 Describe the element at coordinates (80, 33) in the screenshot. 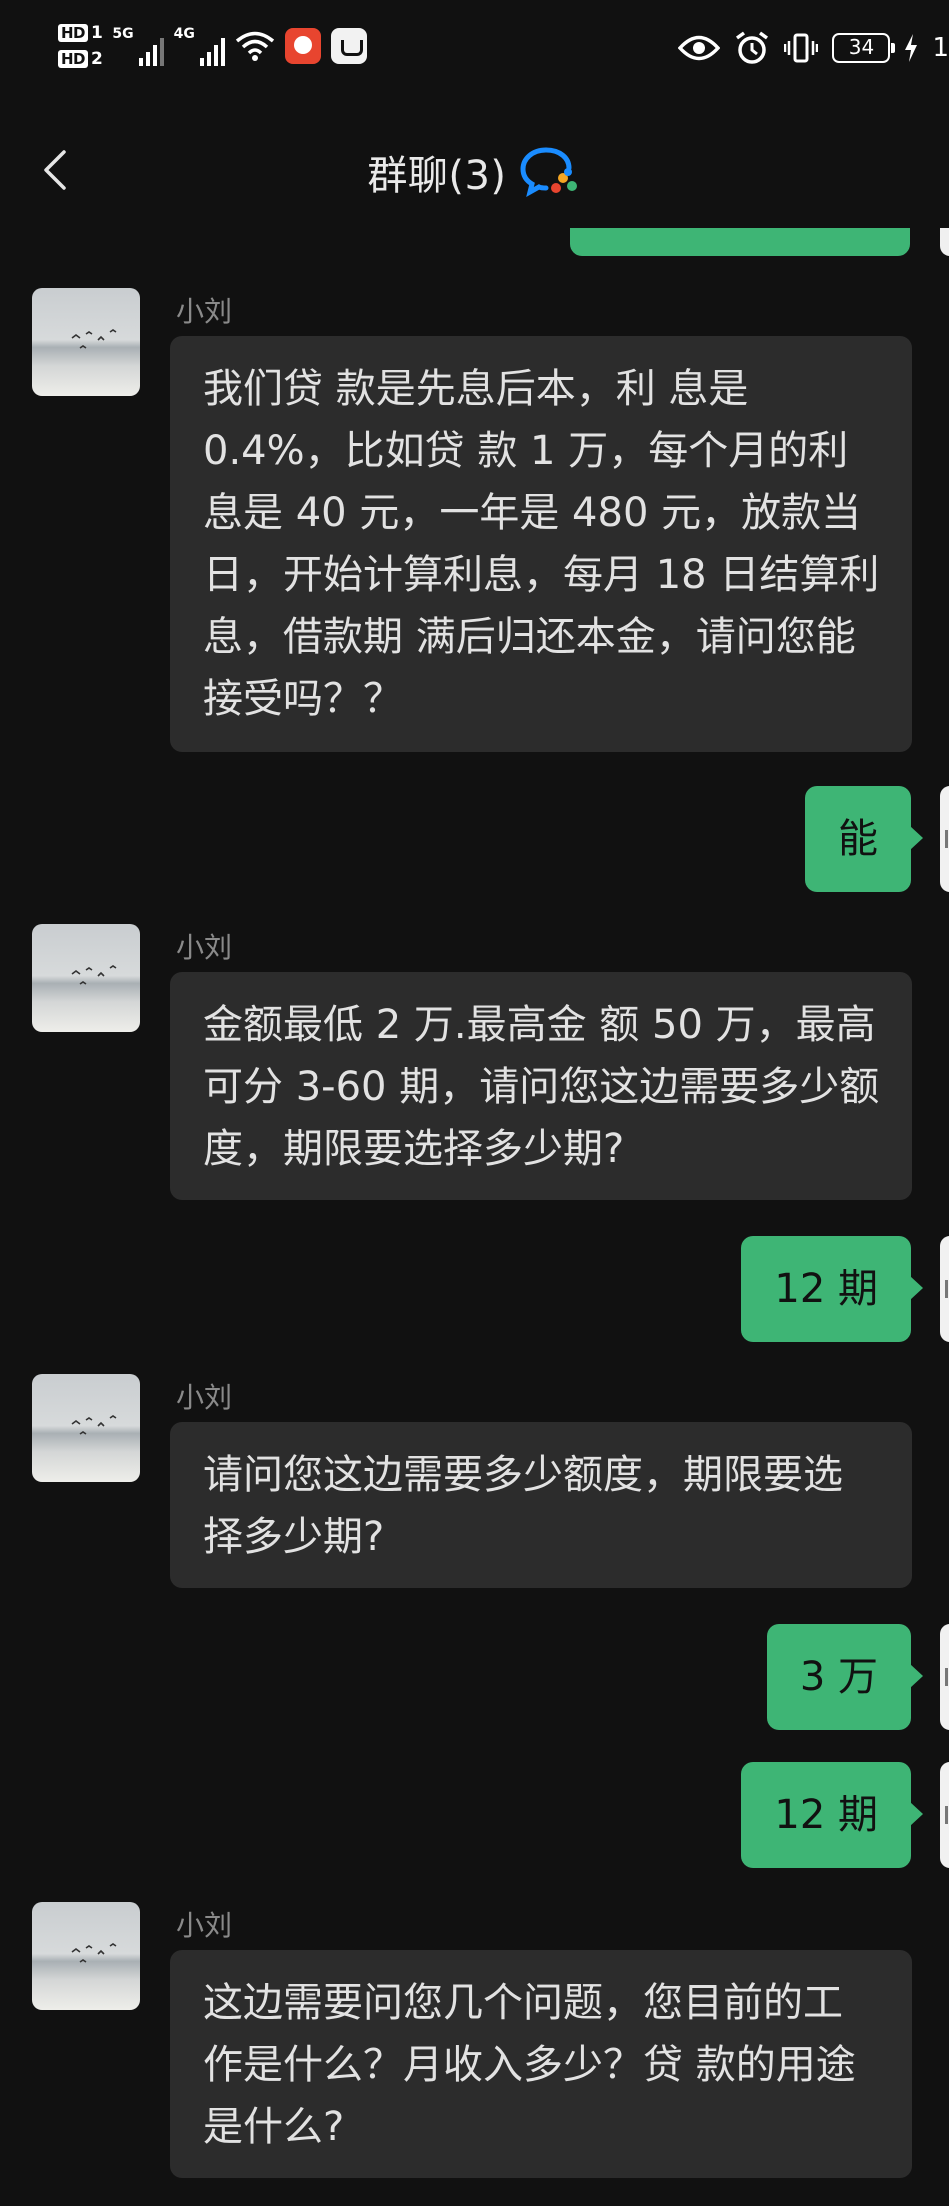

I see `sim1-indicator: HD 1` at that location.